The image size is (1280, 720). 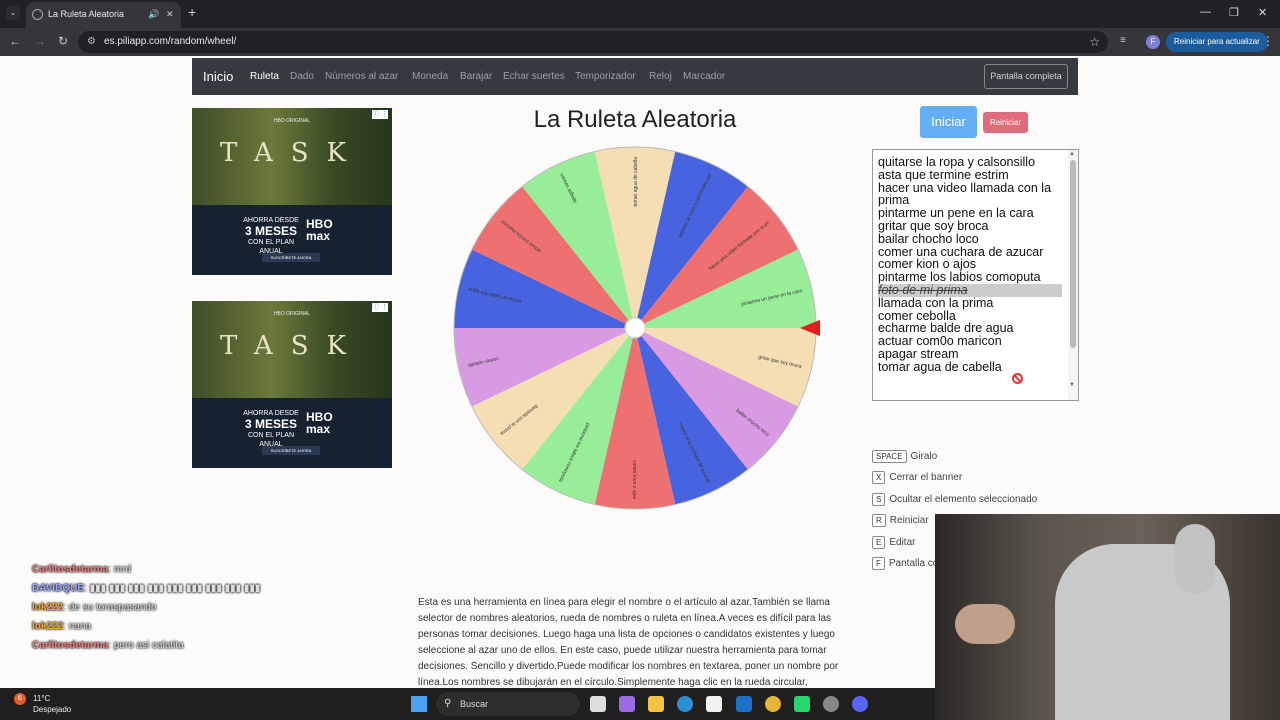 I want to click on shortcut-item: S Ocultar el elemento seleccionado, so click(x=955, y=499).